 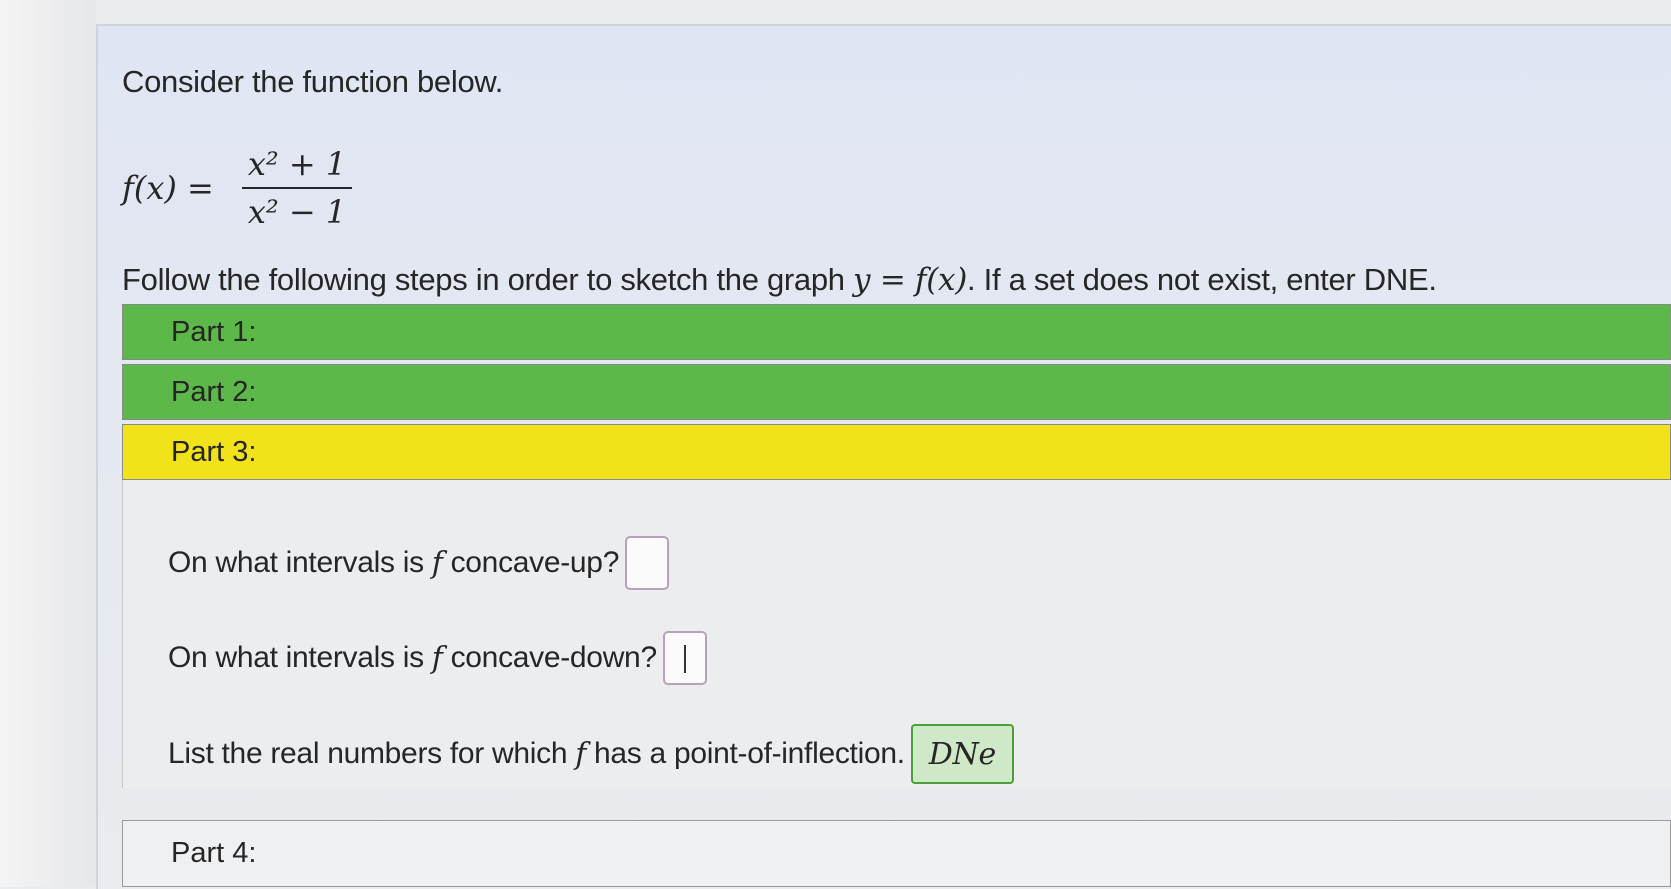 What do you see at coordinates (896, 392) in the screenshot?
I see `part-2-header: Part 2:` at bounding box center [896, 392].